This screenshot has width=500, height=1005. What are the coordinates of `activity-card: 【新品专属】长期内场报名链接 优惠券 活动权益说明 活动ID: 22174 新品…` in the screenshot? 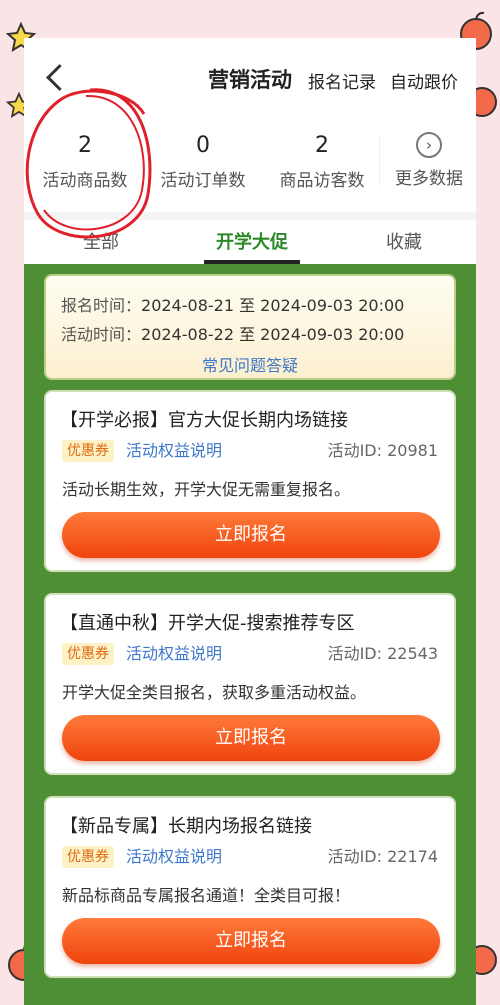 It's located at (250, 887).